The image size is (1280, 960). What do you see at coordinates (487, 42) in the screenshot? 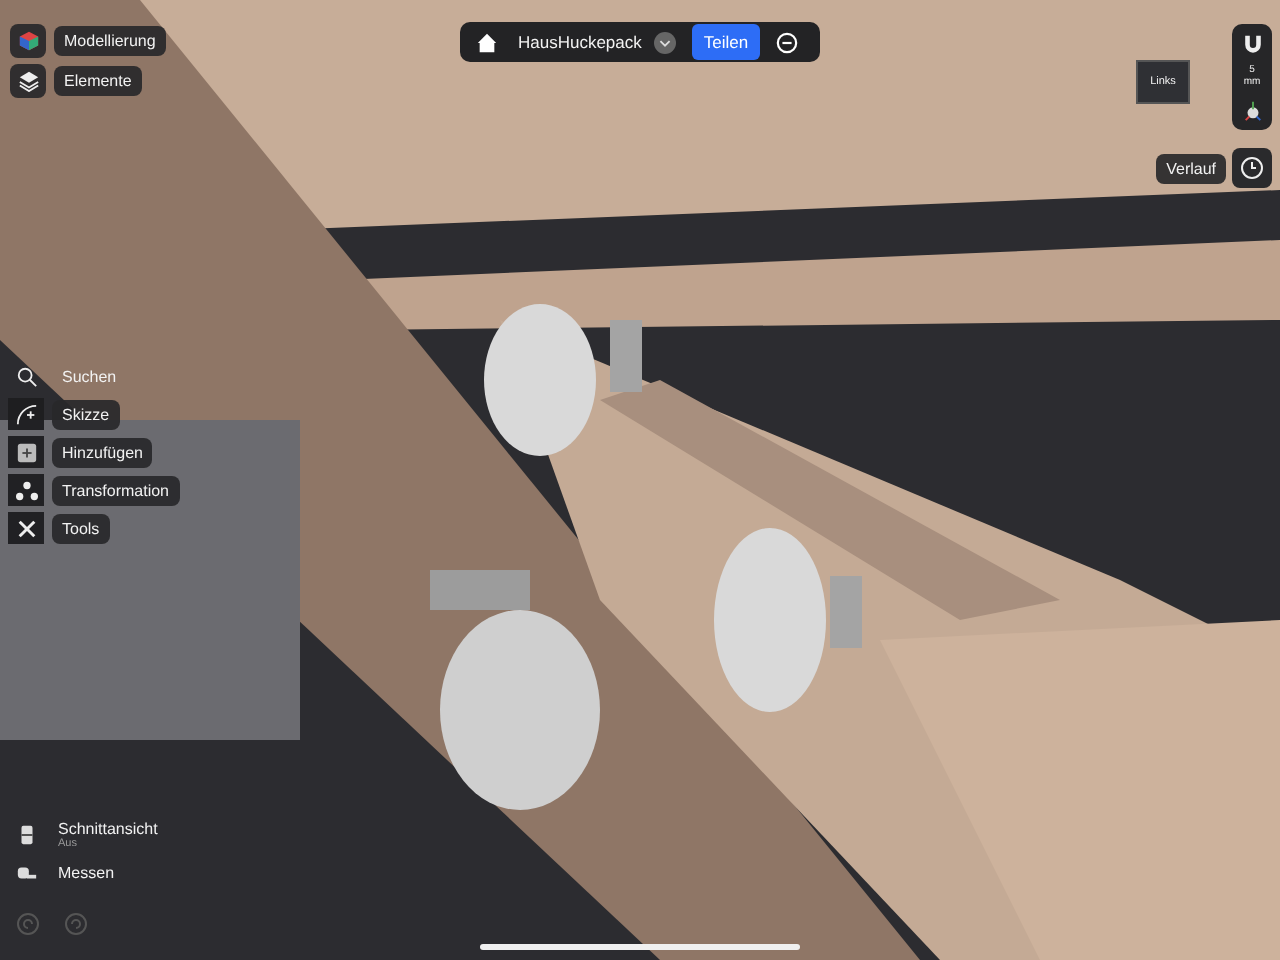
I see `home-icon` at bounding box center [487, 42].